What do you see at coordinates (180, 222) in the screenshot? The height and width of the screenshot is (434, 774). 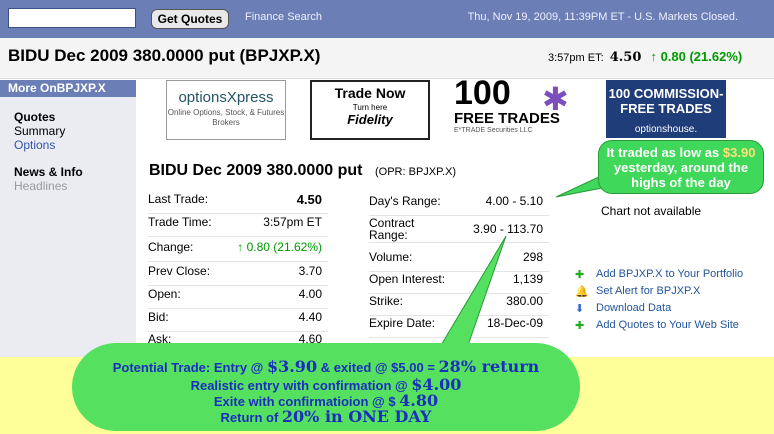 I see `row-label: Trade Time:` at bounding box center [180, 222].